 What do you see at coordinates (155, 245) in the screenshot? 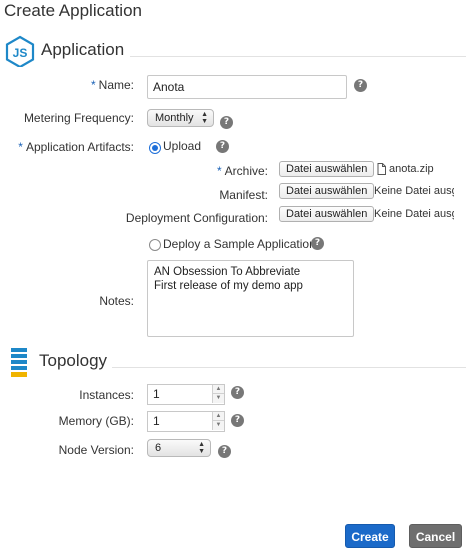
I see `deploy-sample-radio` at bounding box center [155, 245].